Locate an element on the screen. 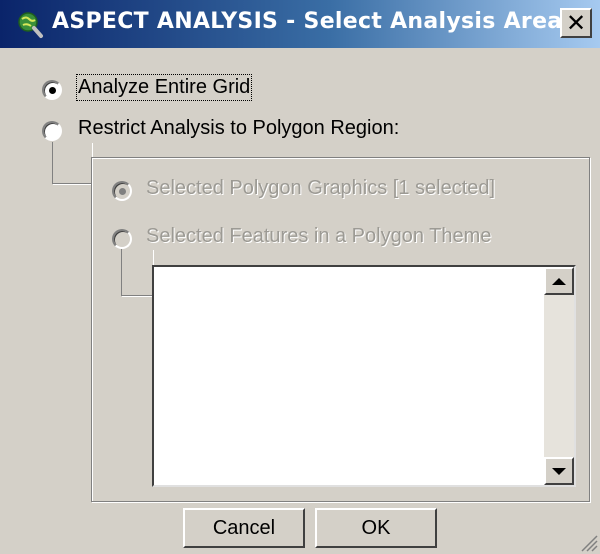 This screenshot has height=554, width=600. tree-connector is located at coordinates (72, 163).